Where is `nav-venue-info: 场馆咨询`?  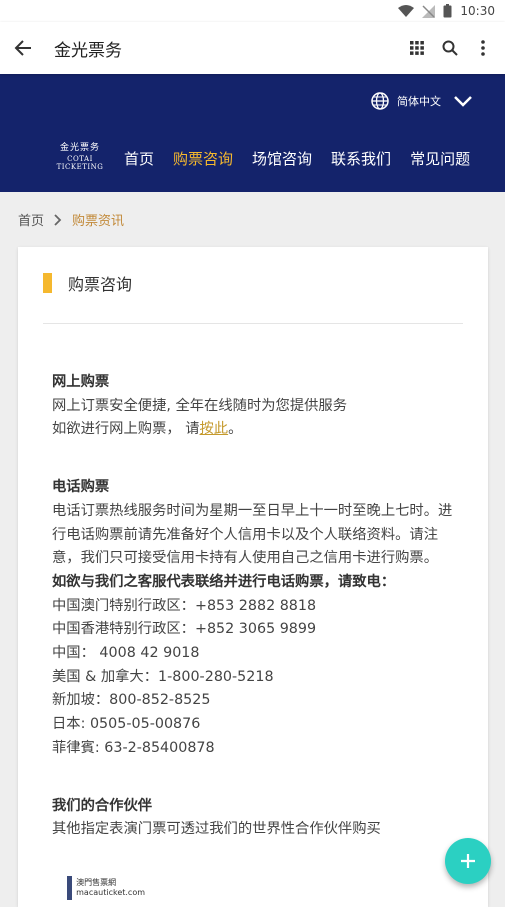 nav-venue-info: 场馆咨询 is located at coordinates (282, 158).